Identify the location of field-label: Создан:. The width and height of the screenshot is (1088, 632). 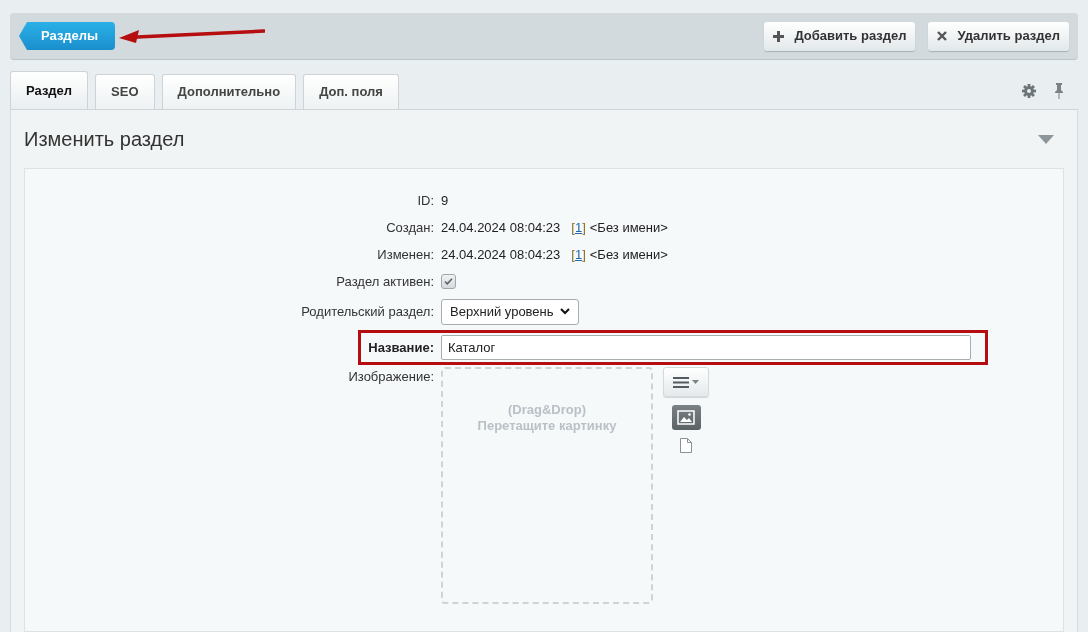
(410, 227).